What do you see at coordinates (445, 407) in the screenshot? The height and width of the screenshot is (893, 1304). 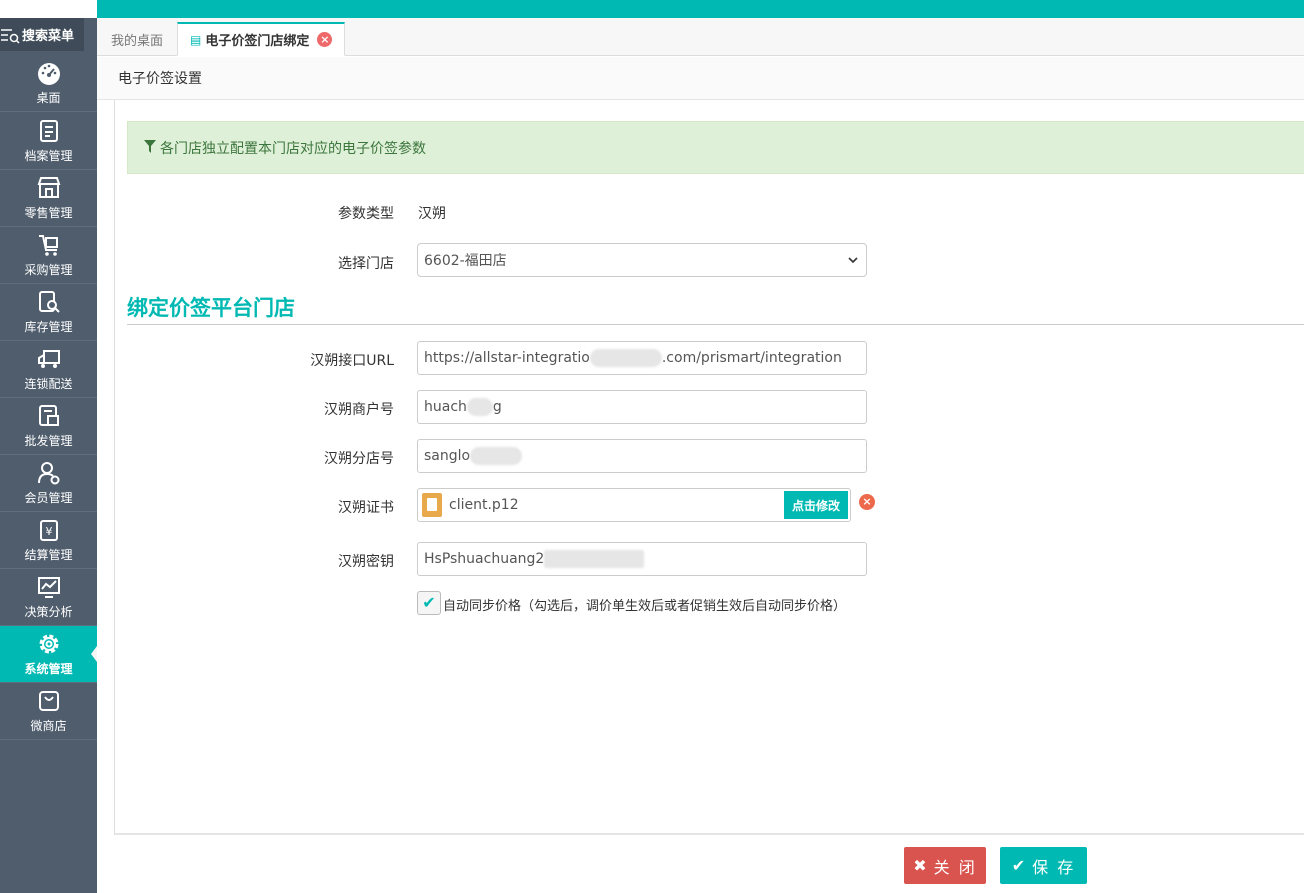 I see `merchant-value-prefix: huach` at bounding box center [445, 407].